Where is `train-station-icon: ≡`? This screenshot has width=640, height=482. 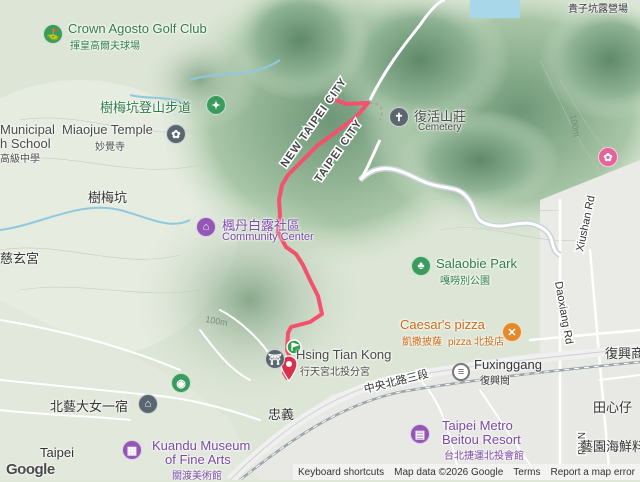
train-station-icon: ≡ is located at coordinates (461, 372).